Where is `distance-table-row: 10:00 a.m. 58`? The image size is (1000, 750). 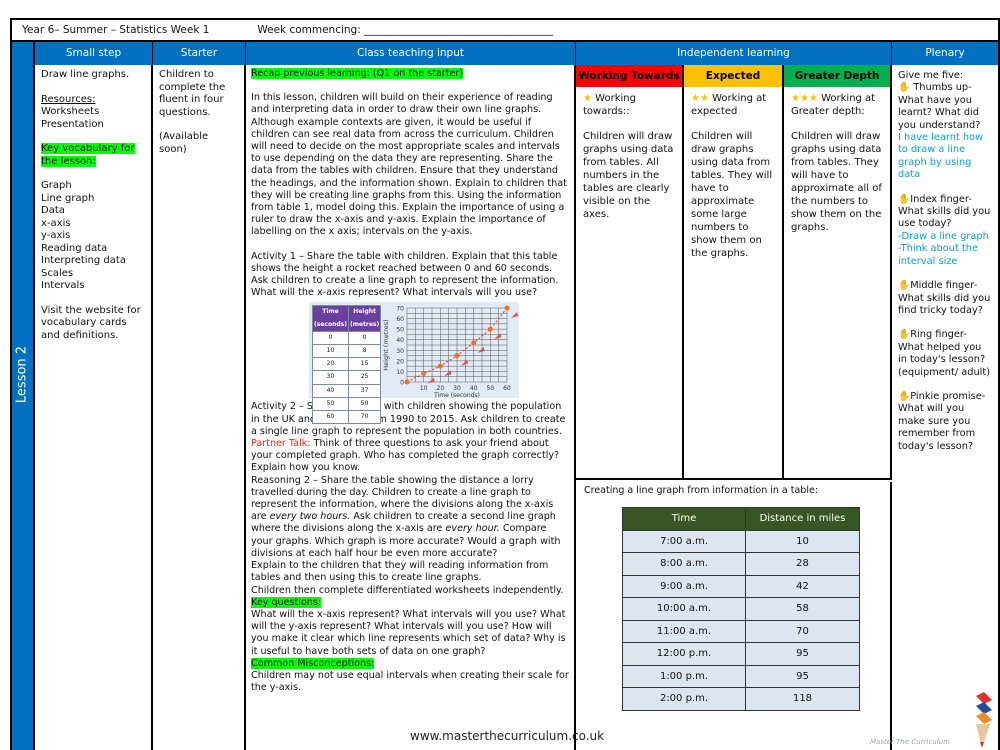
distance-table-row: 10:00 a.m. 58 is located at coordinates (741, 609).